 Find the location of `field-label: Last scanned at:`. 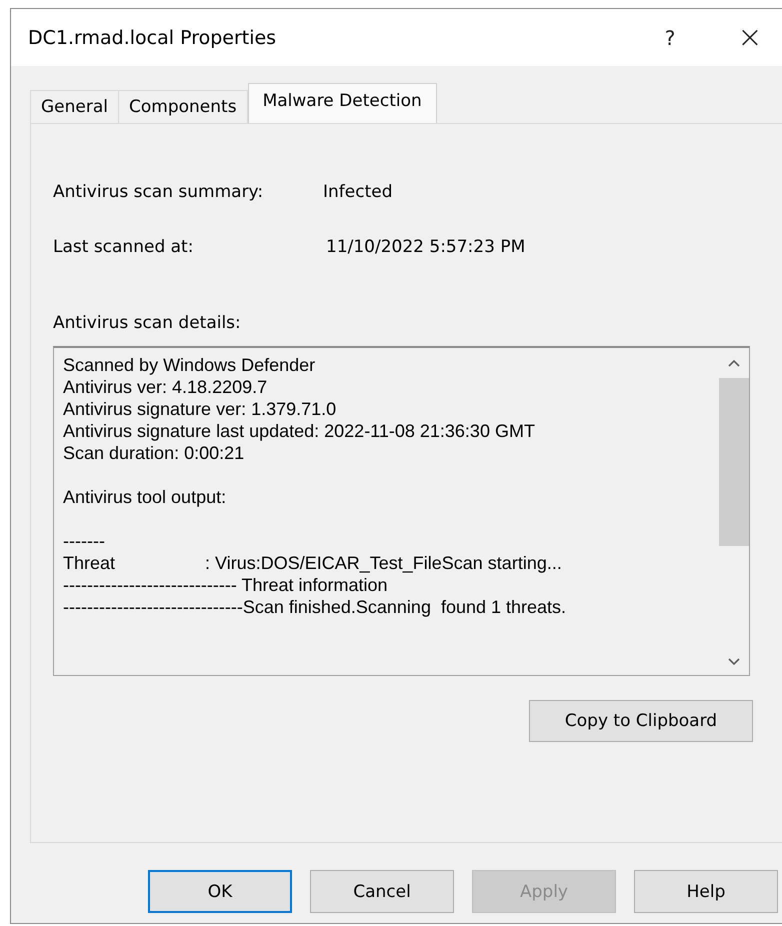

field-label: Last scanned at: is located at coordinates (123, 247).